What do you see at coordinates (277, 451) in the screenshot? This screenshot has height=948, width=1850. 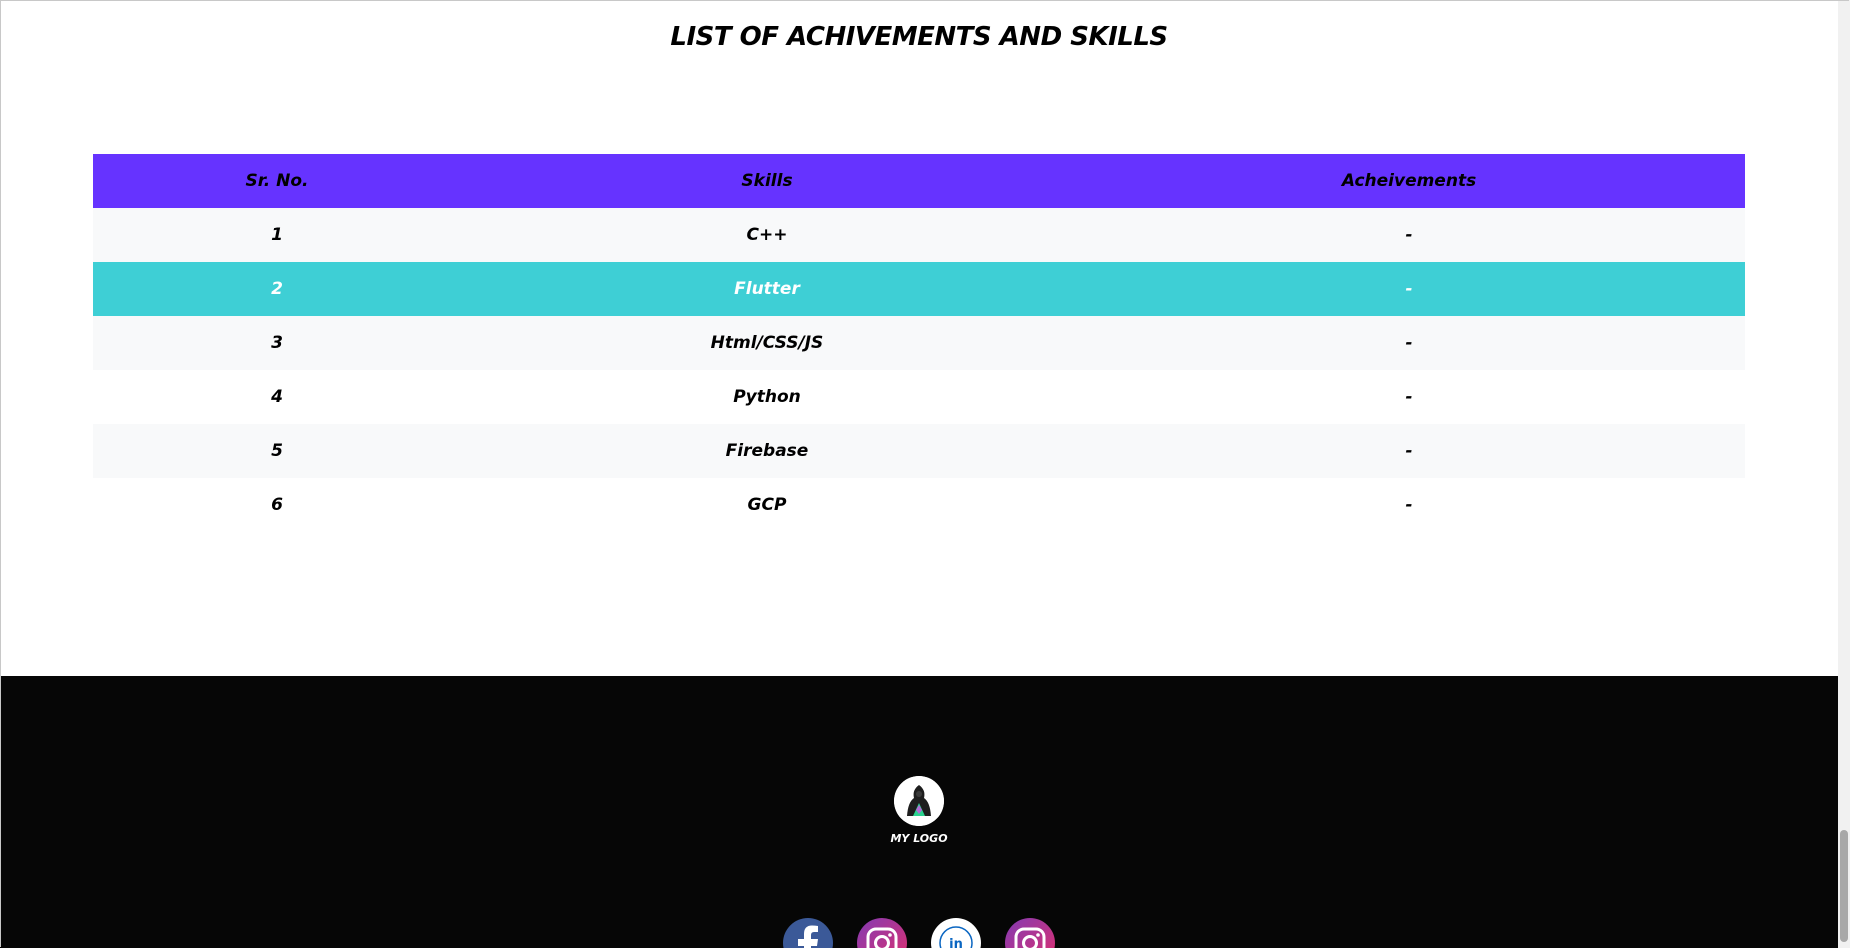 I see `cell-sr: 5` at bounding box center [277, 451].